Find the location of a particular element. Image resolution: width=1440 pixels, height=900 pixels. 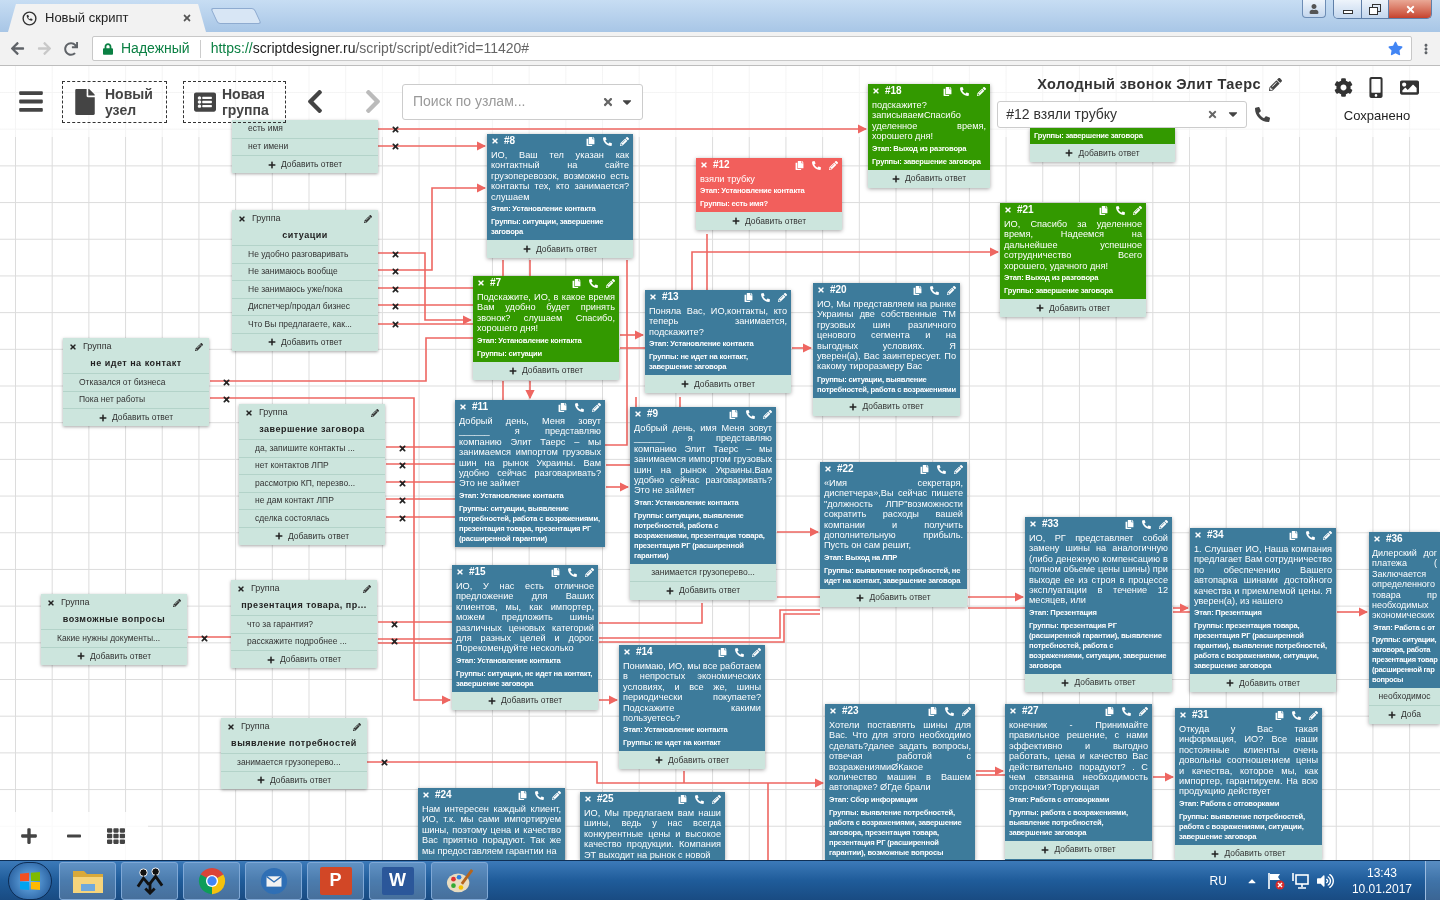

smartphone-icon is located at coordinates (1376, 88).